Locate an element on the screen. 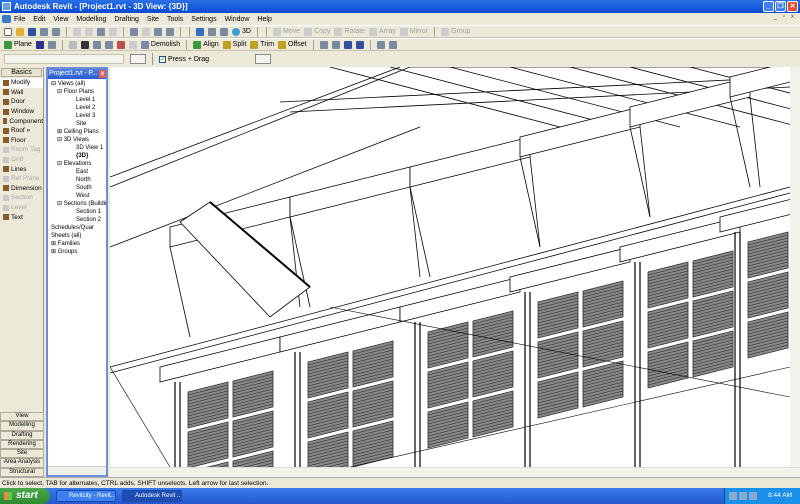 The height and width of the screenshot is (504, 800). design-bar-roof: Roof » is located at coordinates (21, 131).